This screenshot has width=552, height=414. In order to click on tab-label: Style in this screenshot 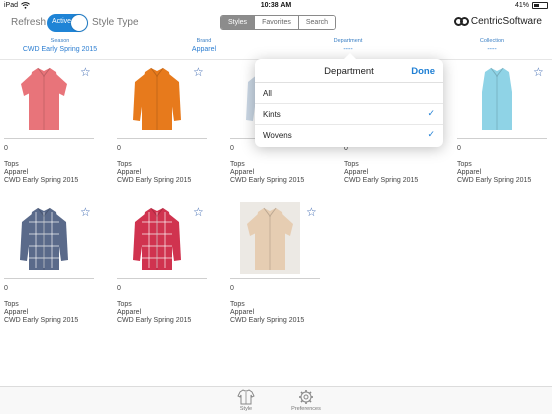, I will do `click(246, 409)`.